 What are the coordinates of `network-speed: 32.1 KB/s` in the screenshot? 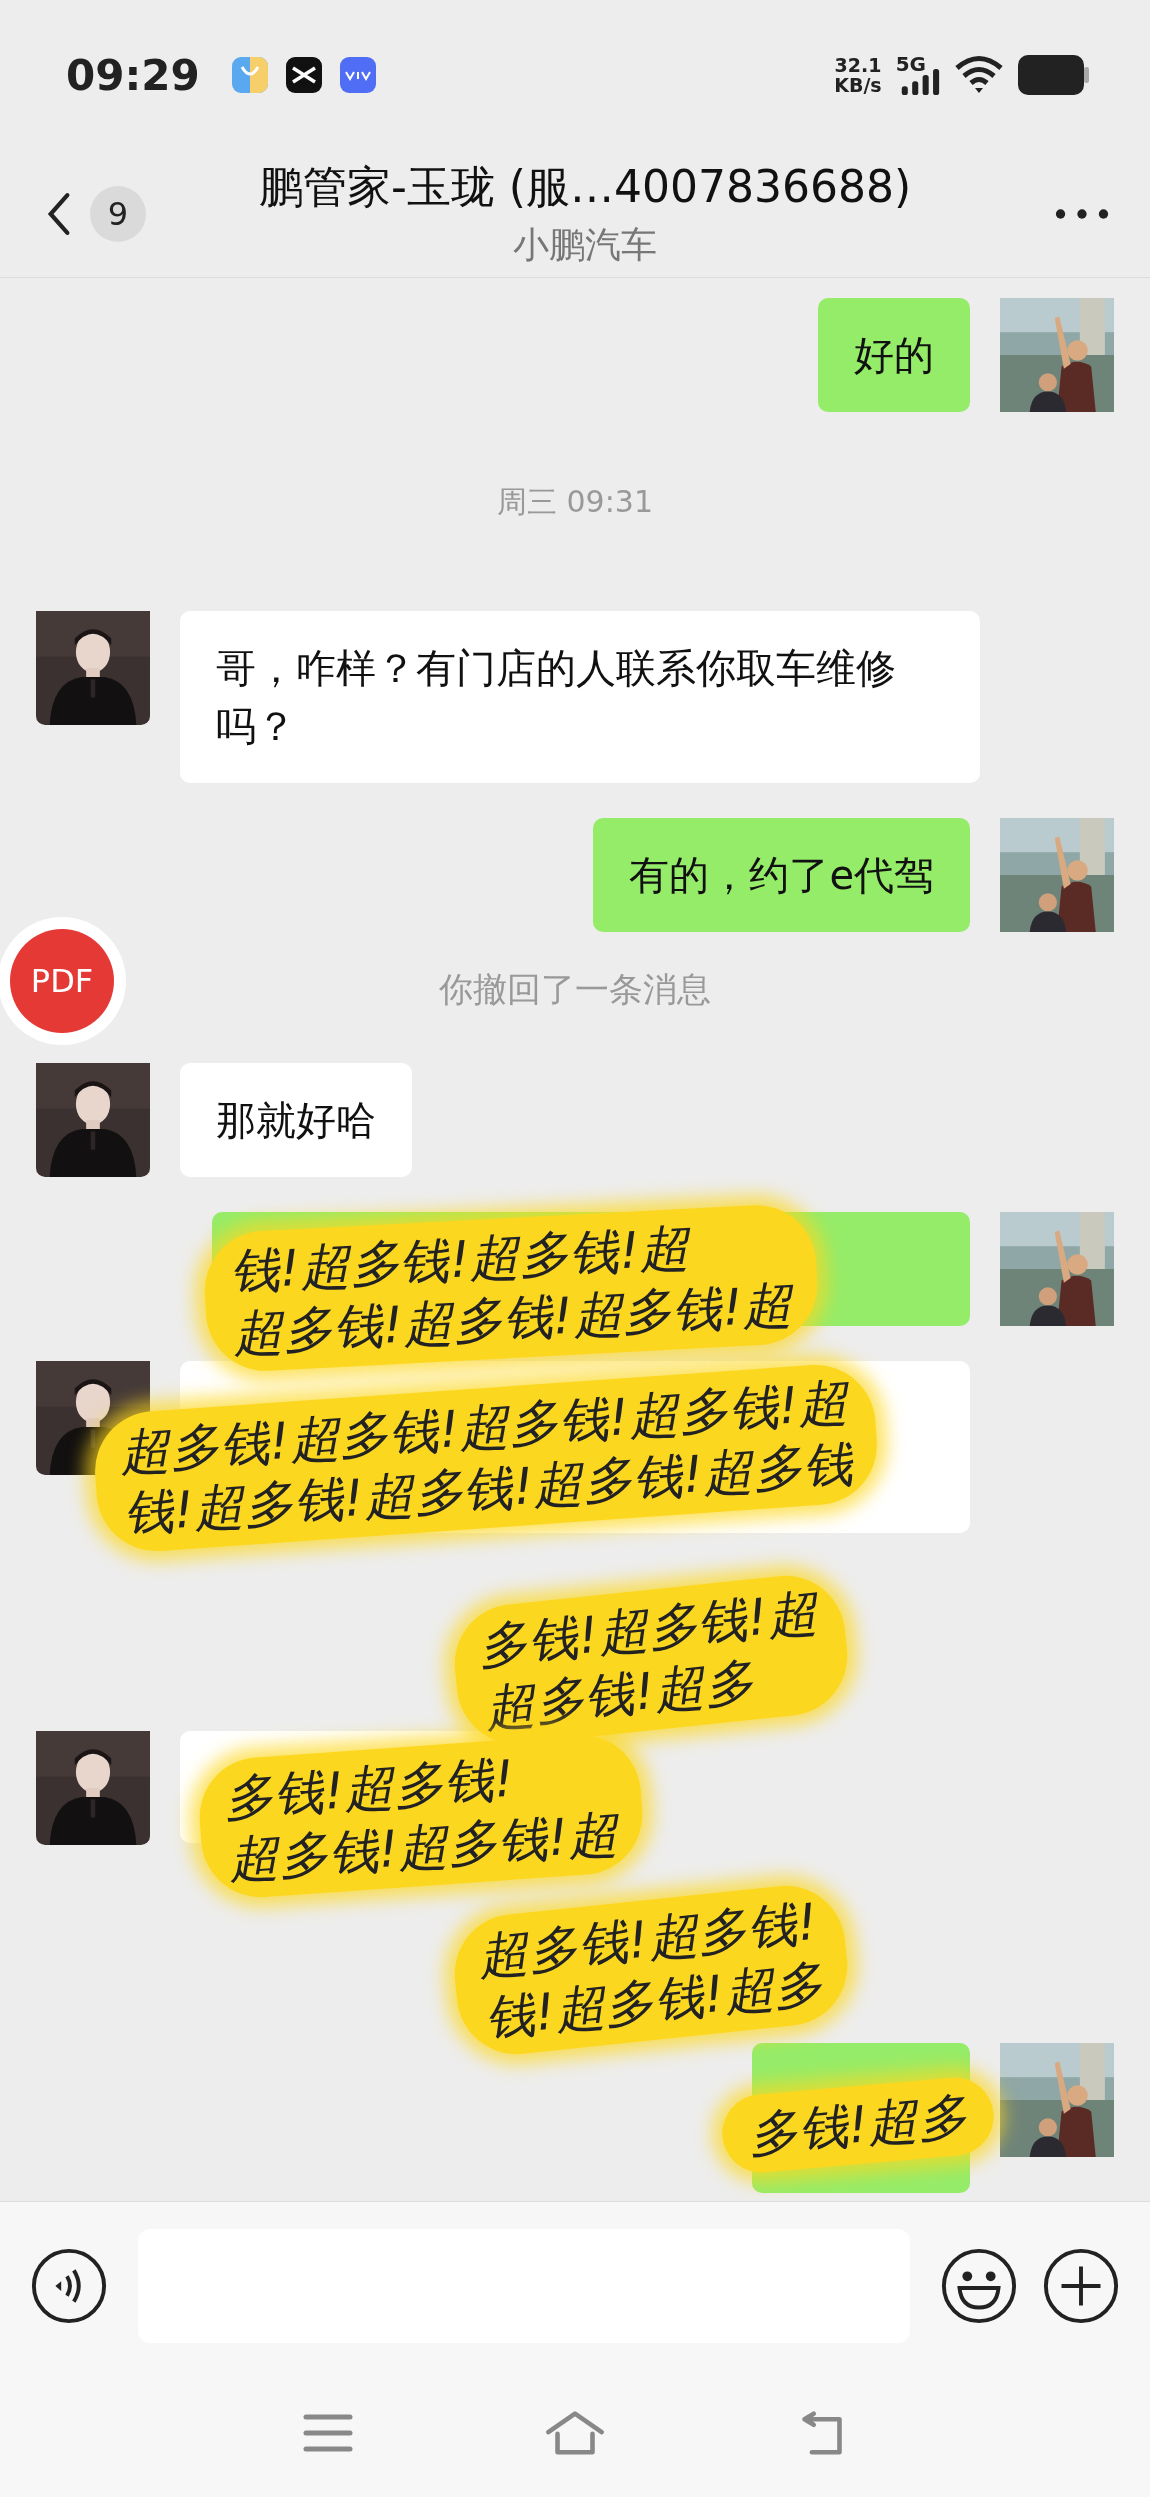 It's located at (858, 75).